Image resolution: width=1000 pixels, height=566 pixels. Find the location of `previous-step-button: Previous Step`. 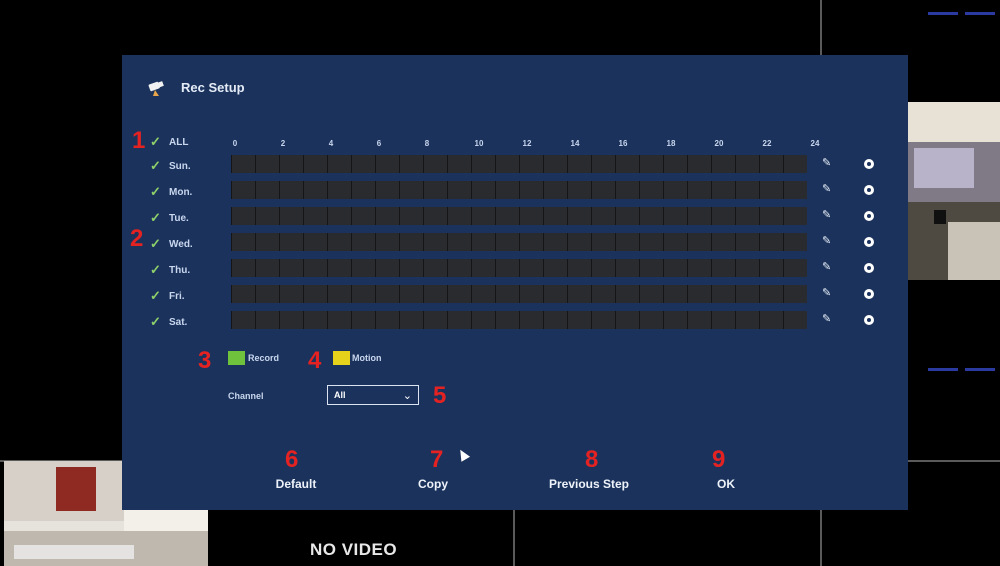

previous-step-button: Previous Step is located at coordinates (589, 484).